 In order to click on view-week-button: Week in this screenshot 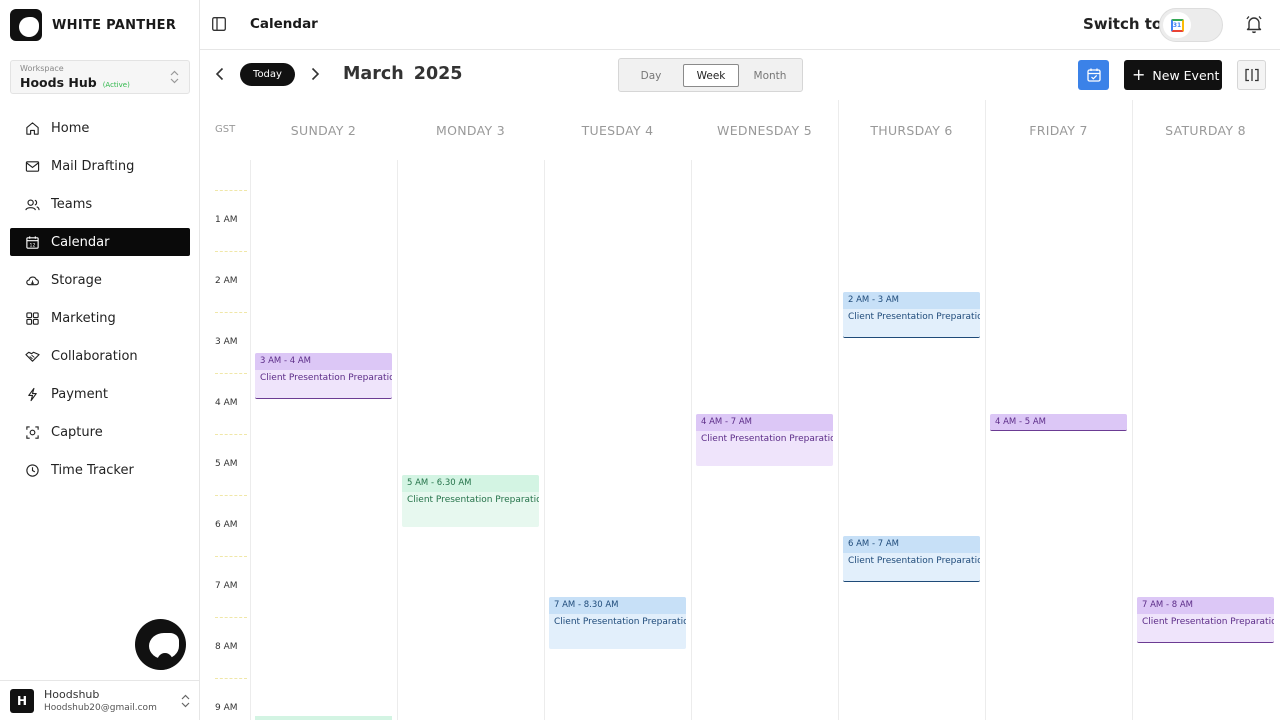, I will do `click(711, 75)`.